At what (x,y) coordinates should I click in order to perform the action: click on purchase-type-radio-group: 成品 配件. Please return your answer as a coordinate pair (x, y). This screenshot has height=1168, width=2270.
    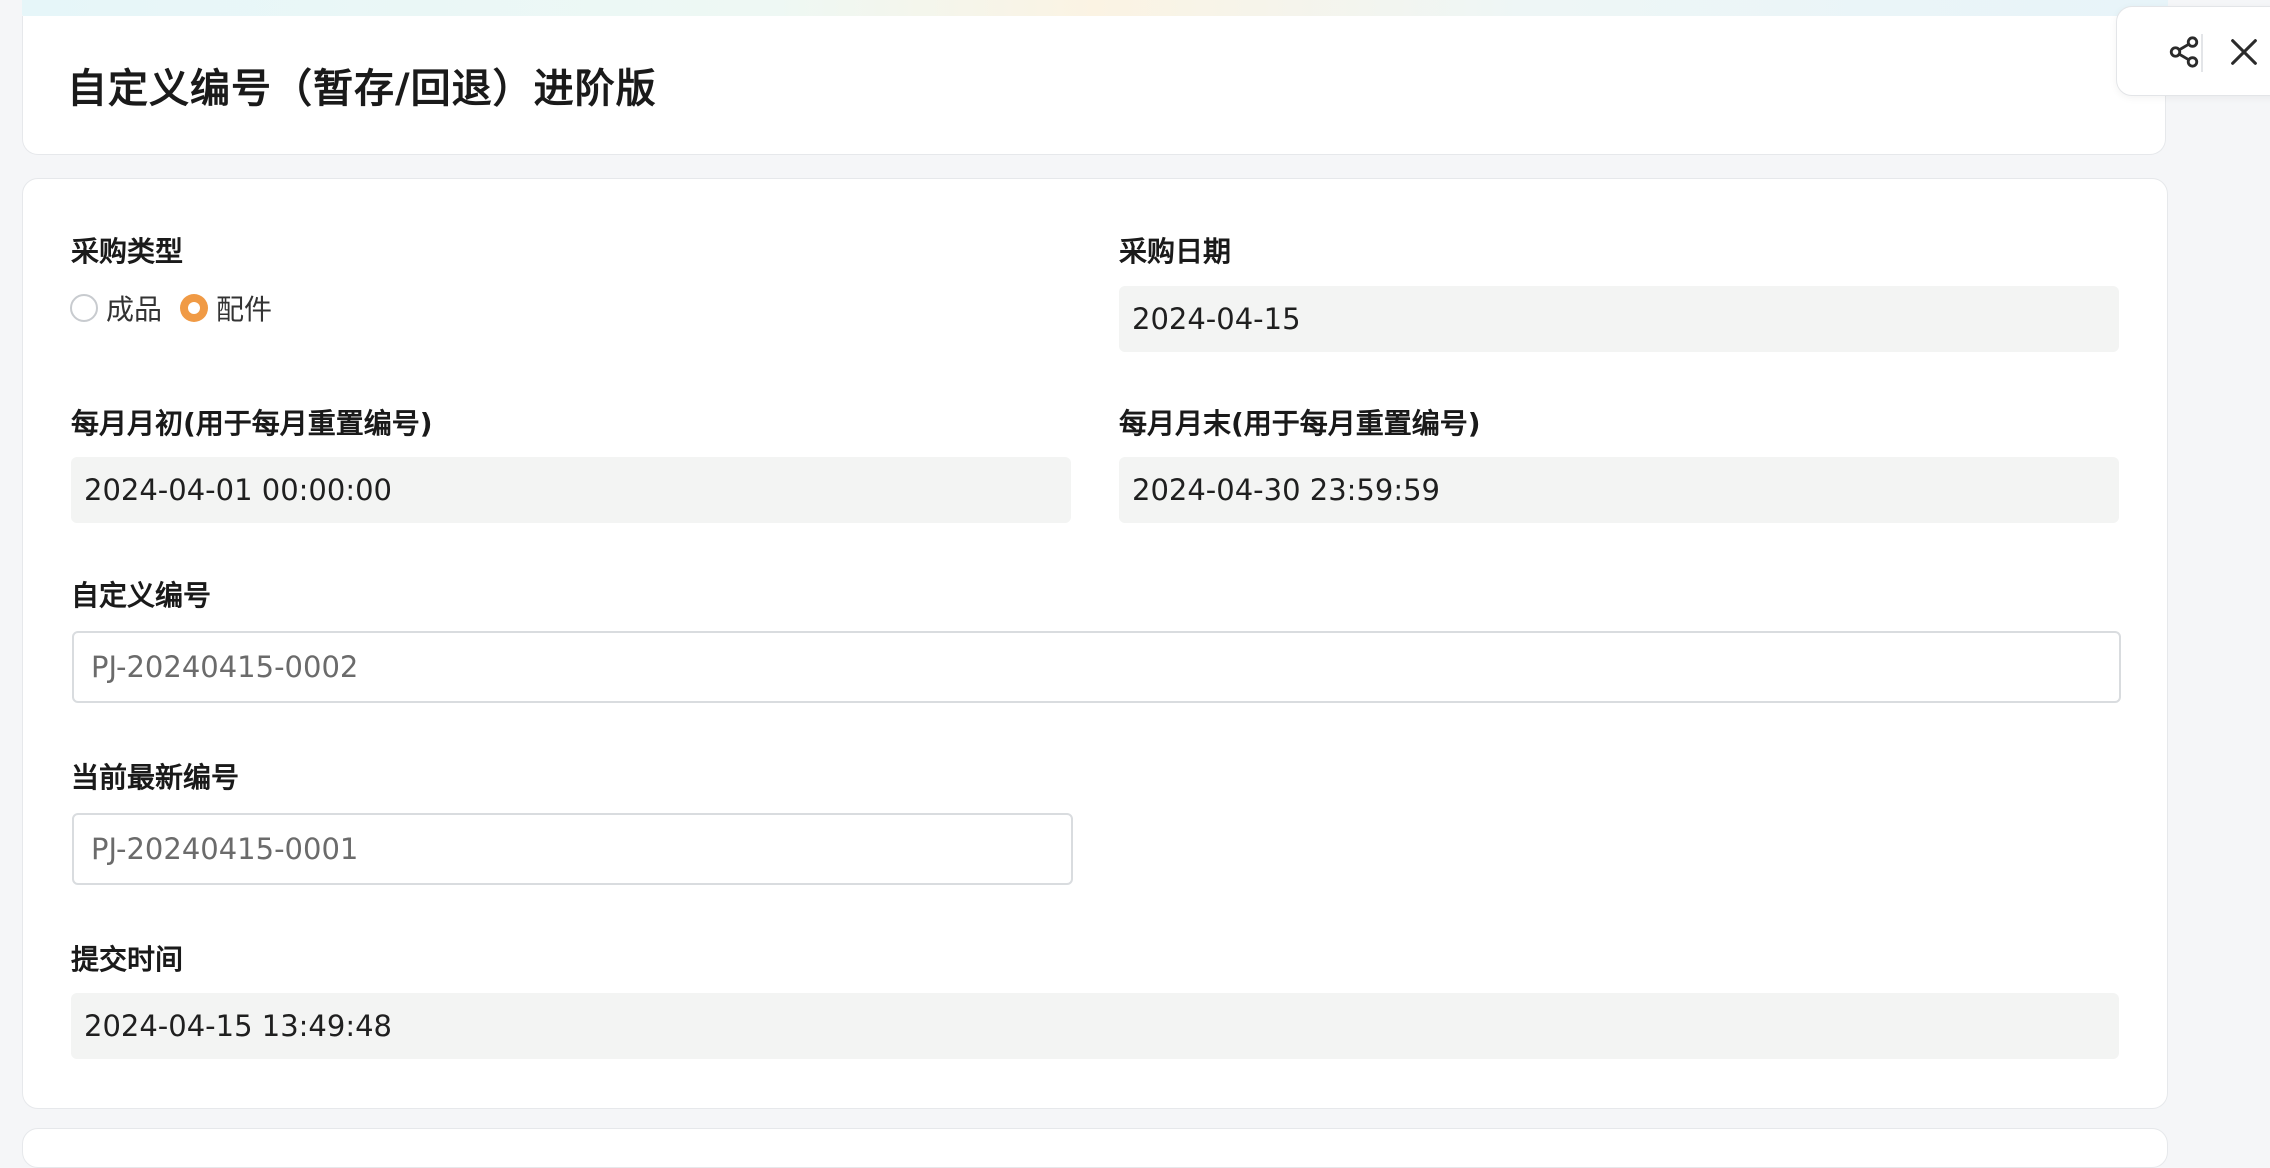
    Looking at the image, I should click on (180, 308).